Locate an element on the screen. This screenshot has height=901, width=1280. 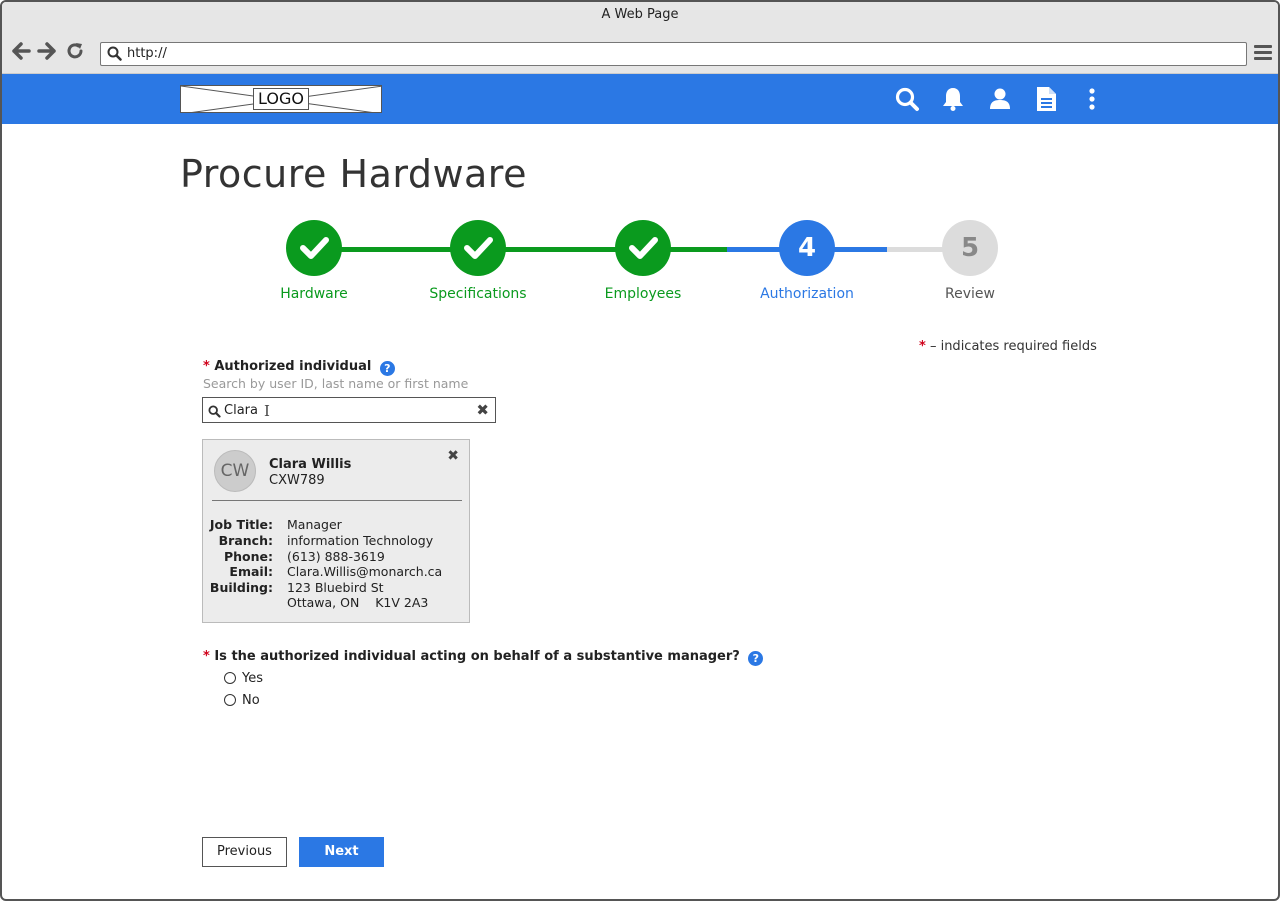
avatar: CW is located at coordinates (235, 471).